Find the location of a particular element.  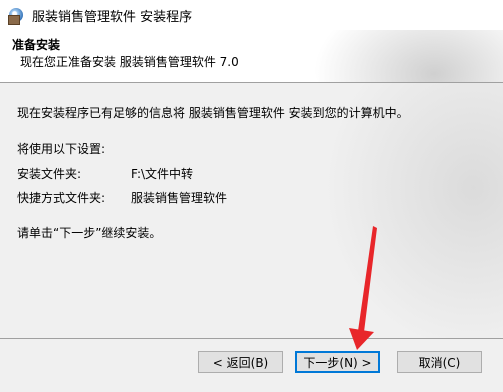

install-folder-label: 安装文件夹: is located at coordinates (49, 174).